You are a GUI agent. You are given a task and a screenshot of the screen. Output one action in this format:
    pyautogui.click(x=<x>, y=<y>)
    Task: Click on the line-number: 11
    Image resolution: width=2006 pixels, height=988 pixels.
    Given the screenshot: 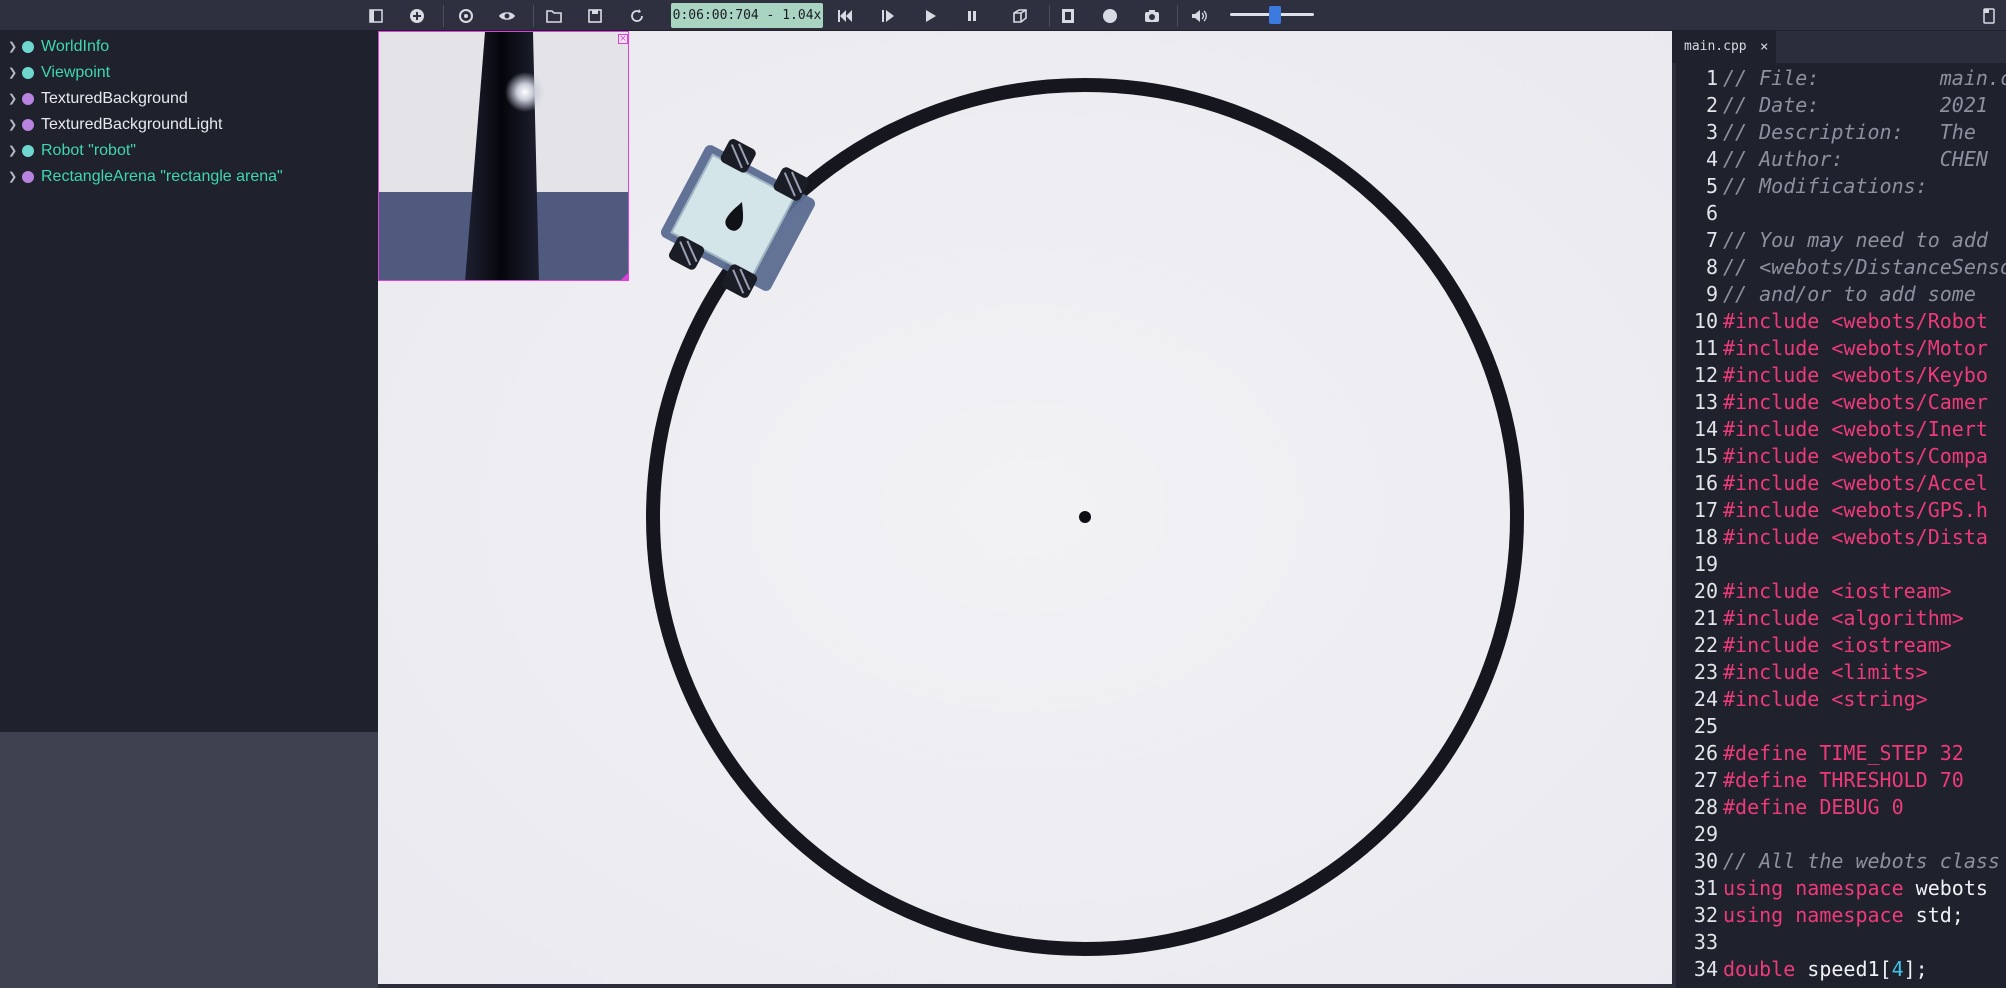 What is the action you would take?
    pyautogui.click(x=1705, y=348)
    